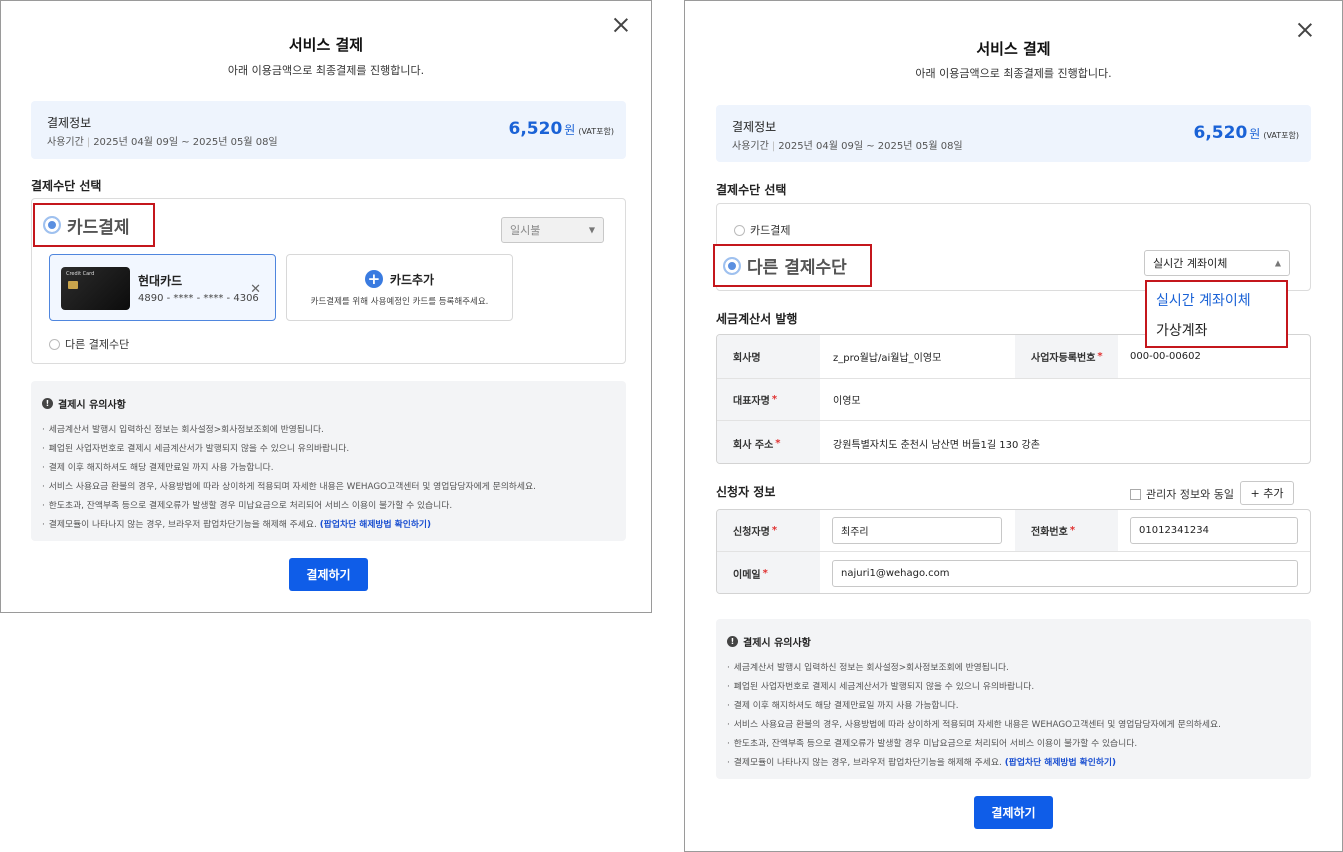  I want to click on usage-period: 사용기간 | 2025년 04월 09일 ~ 2025년 05월 08일, so click(847, 146).